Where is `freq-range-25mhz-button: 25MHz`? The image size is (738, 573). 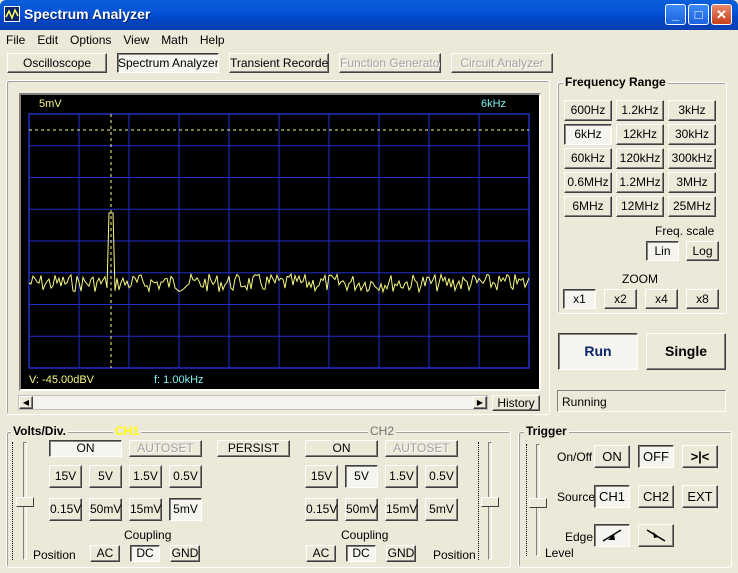 freq-range-25mhz-button: 25MHz is located at coordinates (692, 206).